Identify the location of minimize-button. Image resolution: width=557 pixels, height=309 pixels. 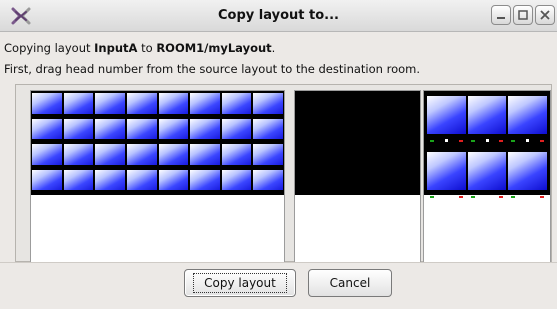
(501, 15).